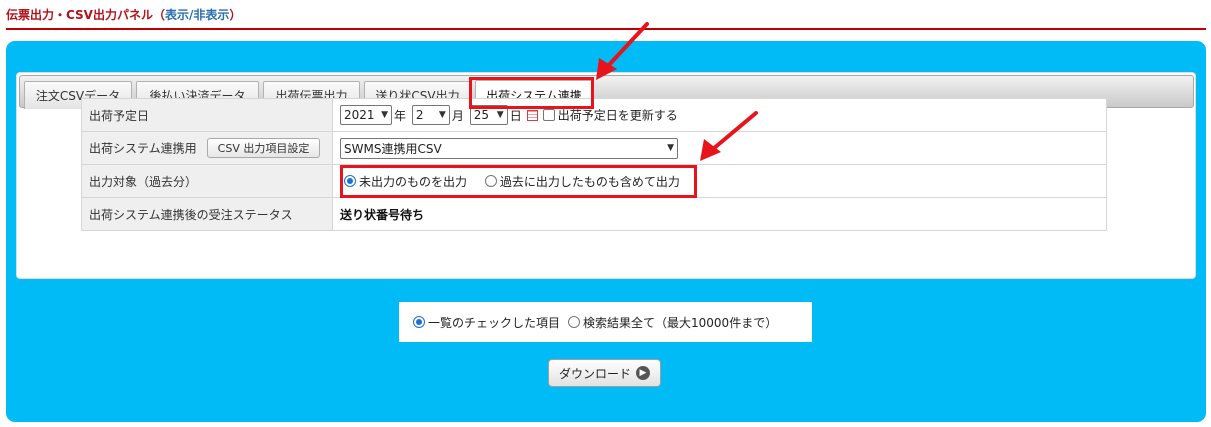  I want to click on arrow-to-select, so click(729, 136).